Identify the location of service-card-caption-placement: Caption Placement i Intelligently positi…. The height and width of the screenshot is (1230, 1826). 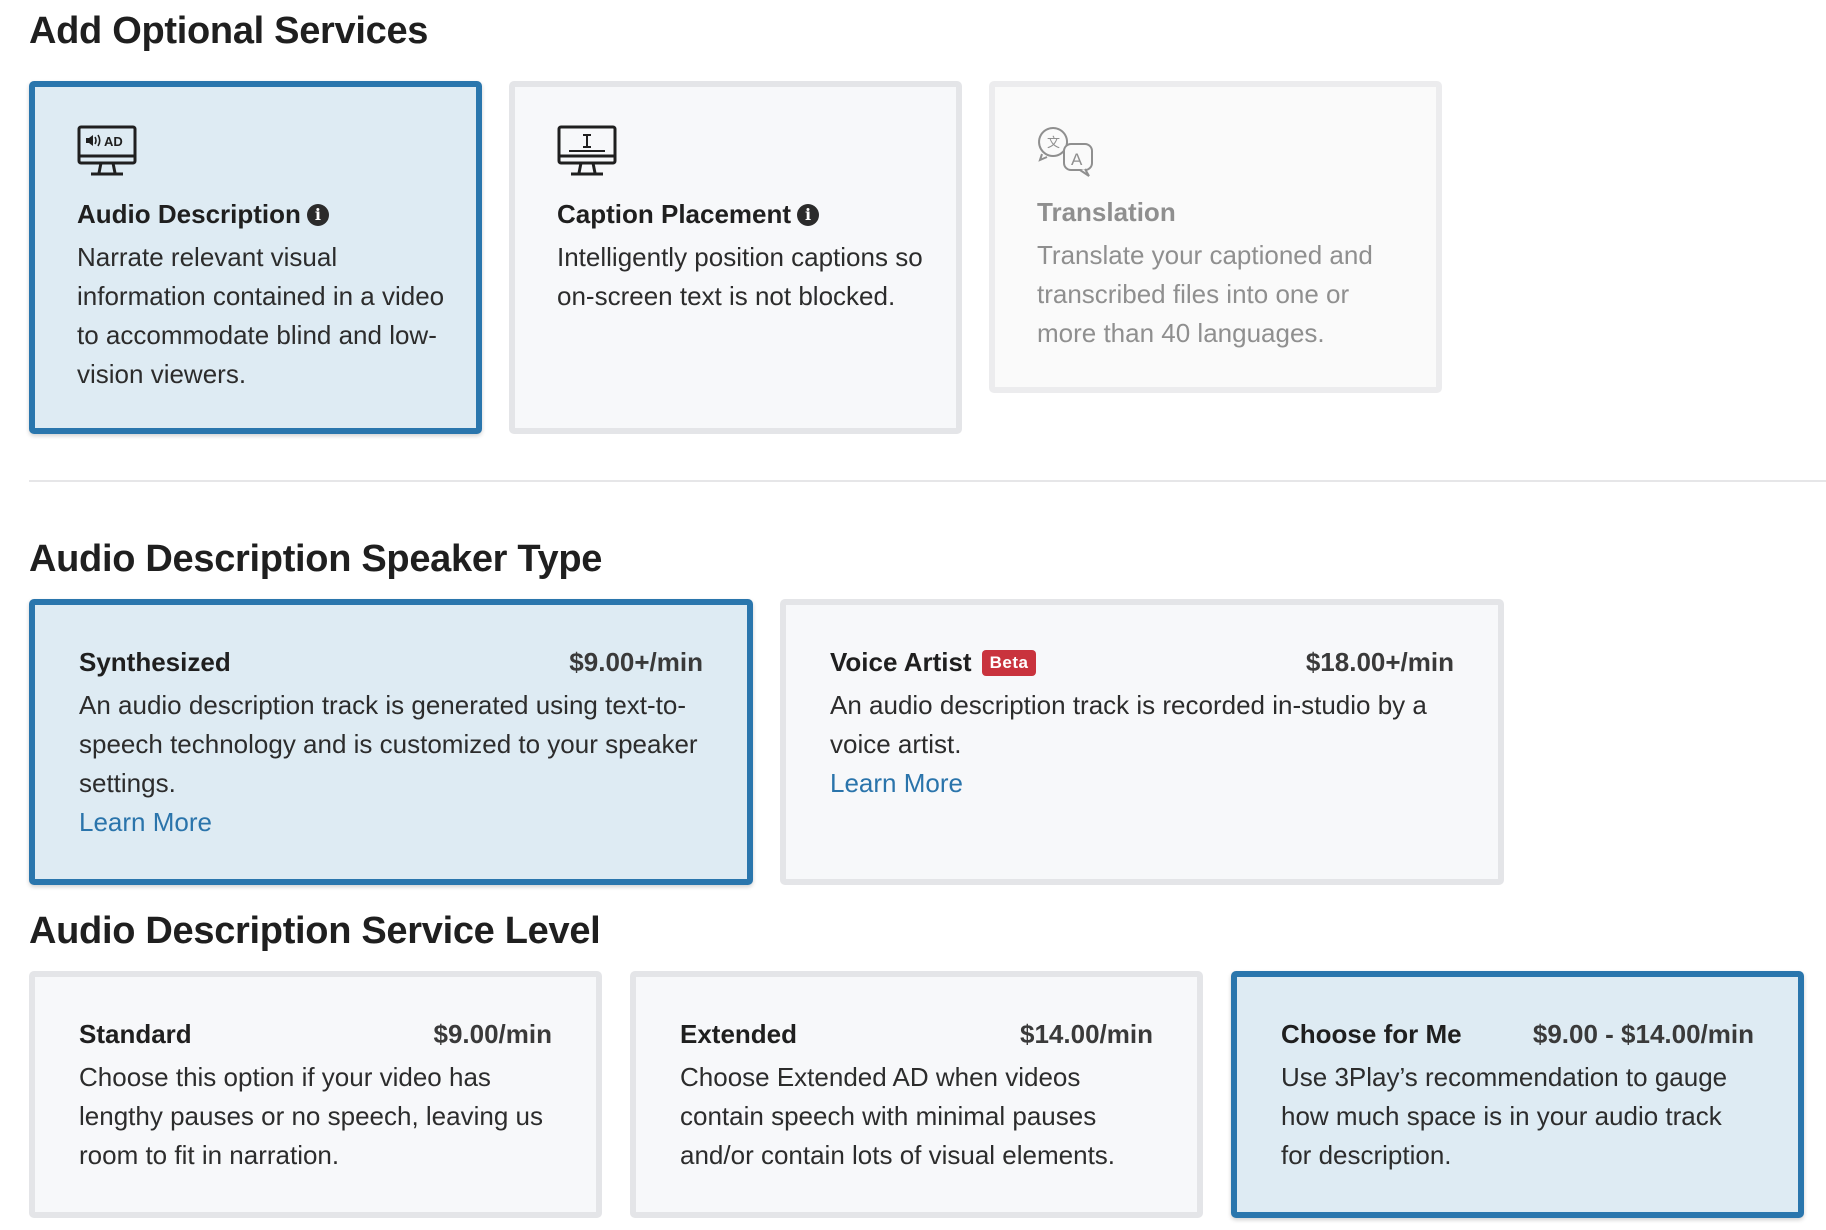
(735, 257).